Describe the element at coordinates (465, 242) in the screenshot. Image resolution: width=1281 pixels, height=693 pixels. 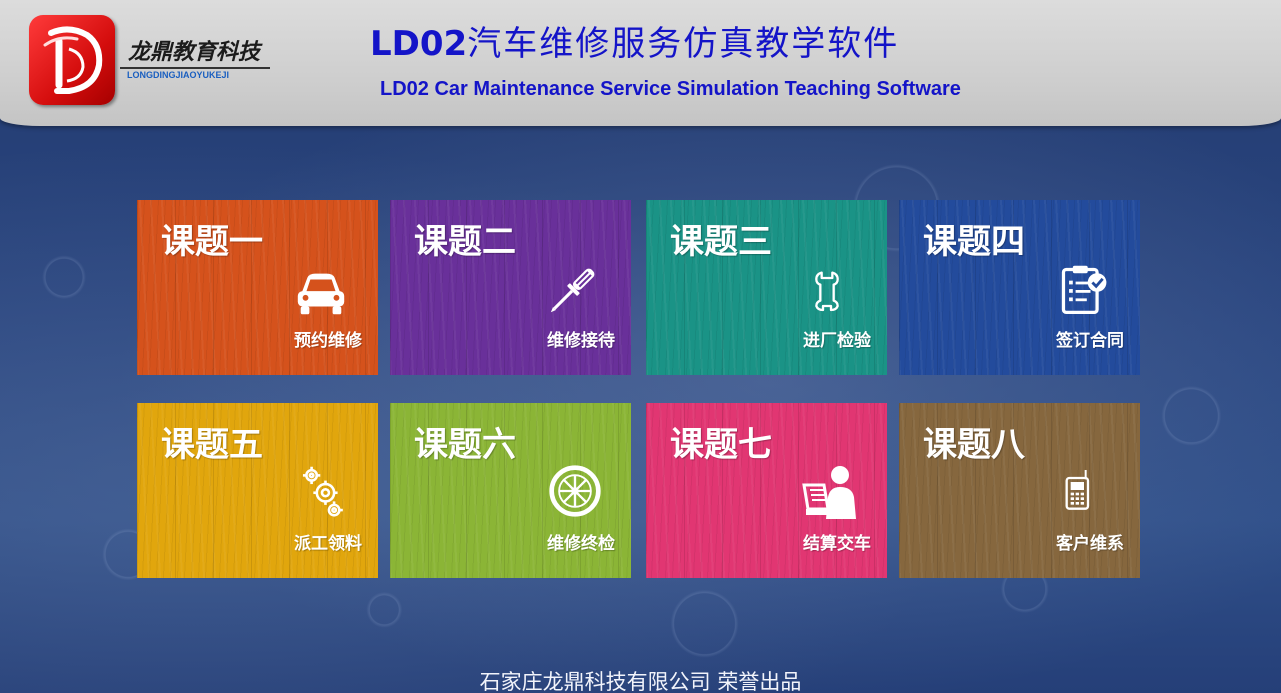
I see `tile-title: 课题二` at that location.